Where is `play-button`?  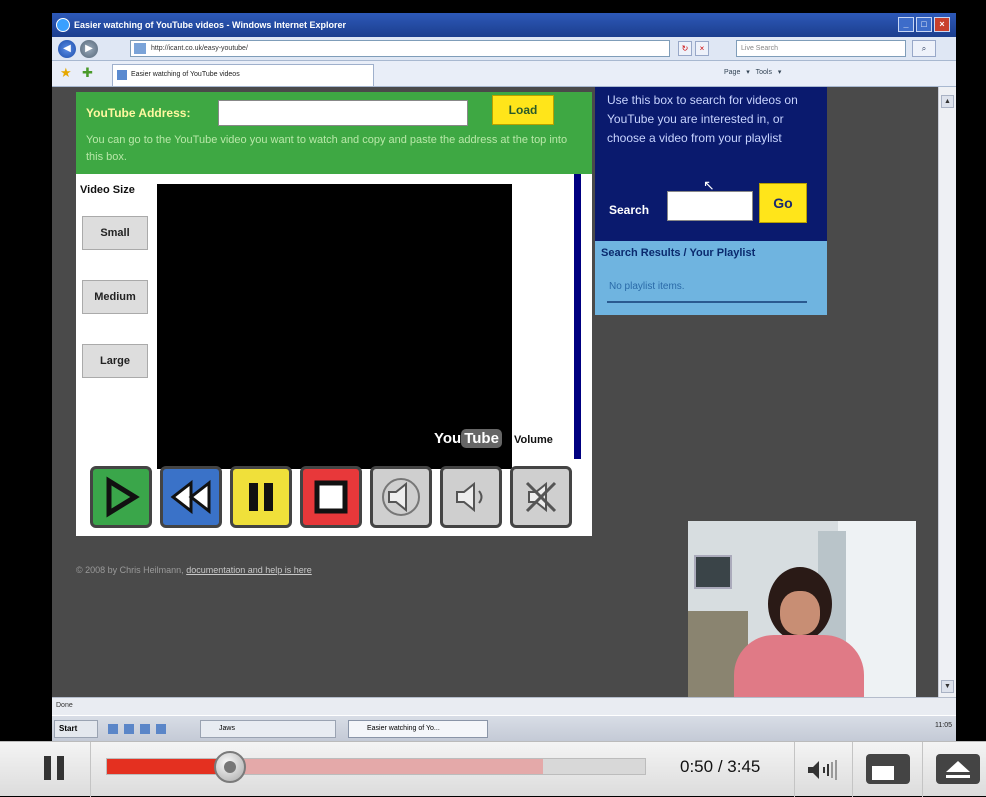
play-button is located at coordinates (121, 497).